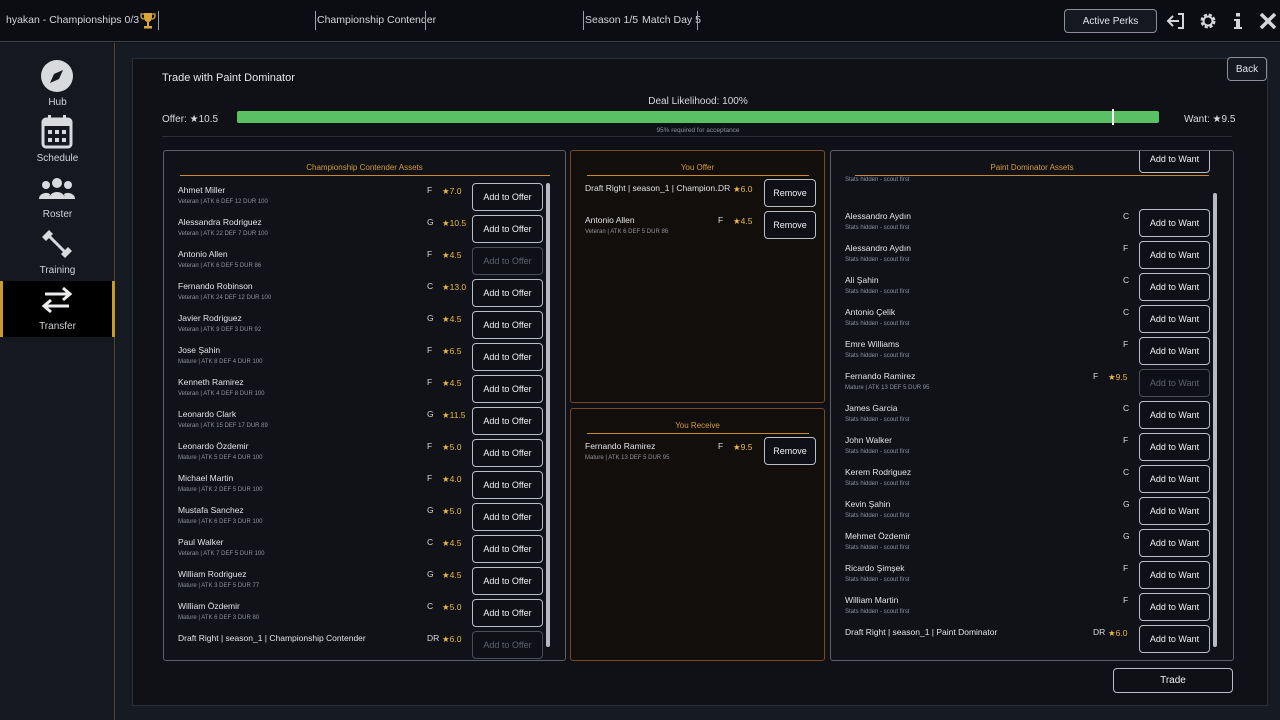 The width and height of the screenshot is (1280, 720). I want to click on asset-details: Veteran | ATK 24 DEF 12 DUR 100, so click(225, 298).